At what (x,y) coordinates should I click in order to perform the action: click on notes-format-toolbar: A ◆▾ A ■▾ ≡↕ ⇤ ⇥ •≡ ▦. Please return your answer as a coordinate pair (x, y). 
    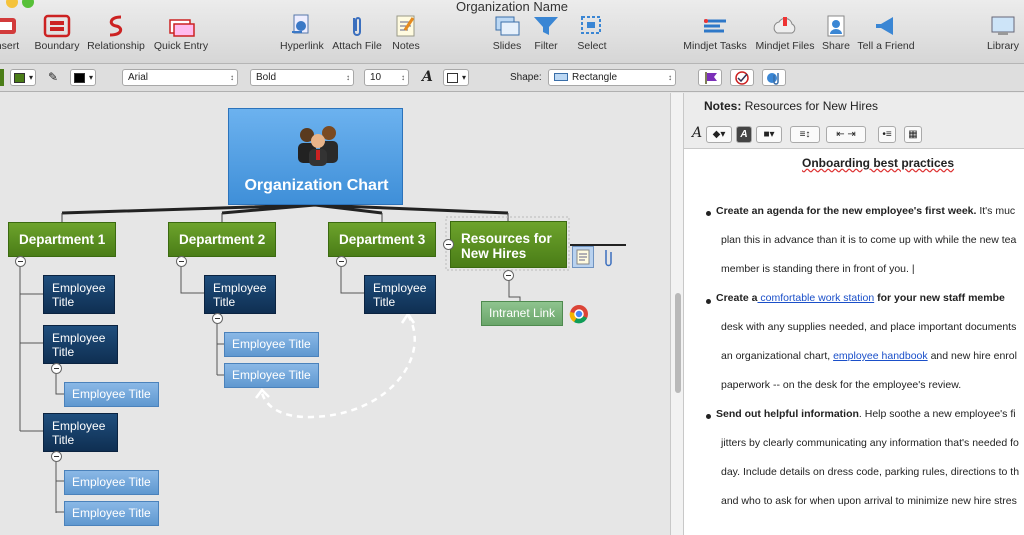
    Looking at the image, I should click on (854, 134).